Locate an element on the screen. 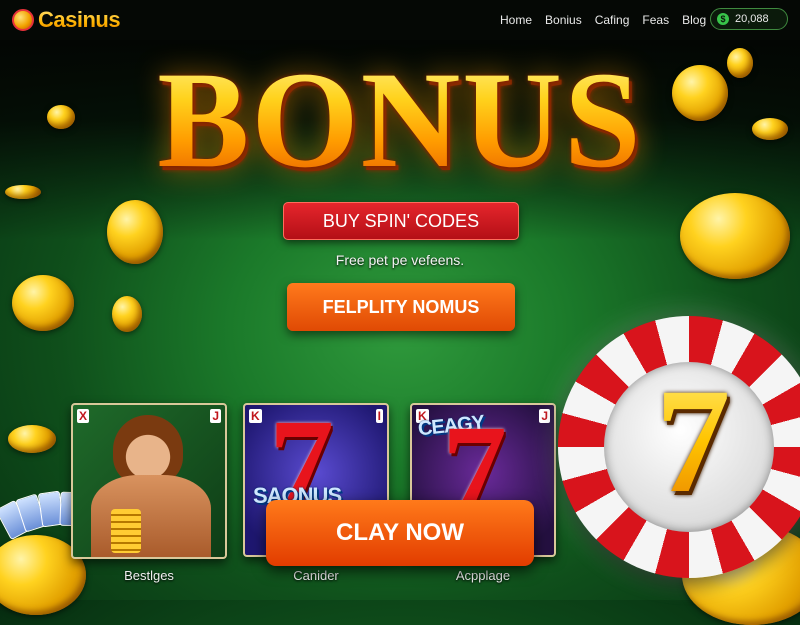 The image size is (800, 625). felplity-nomus-button: FELPLITY NOMUS is located at coordinates (401, 307).